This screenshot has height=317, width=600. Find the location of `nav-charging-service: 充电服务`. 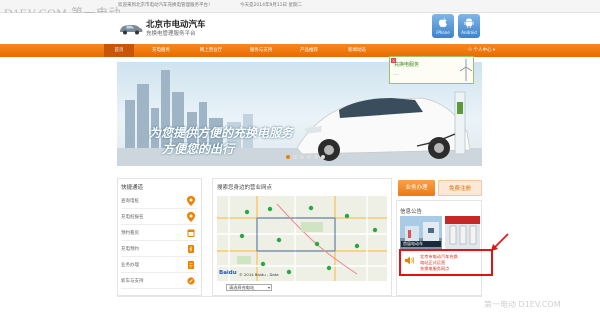

nav-charging-service: 充电服务 is located at coordinates (161, 50).